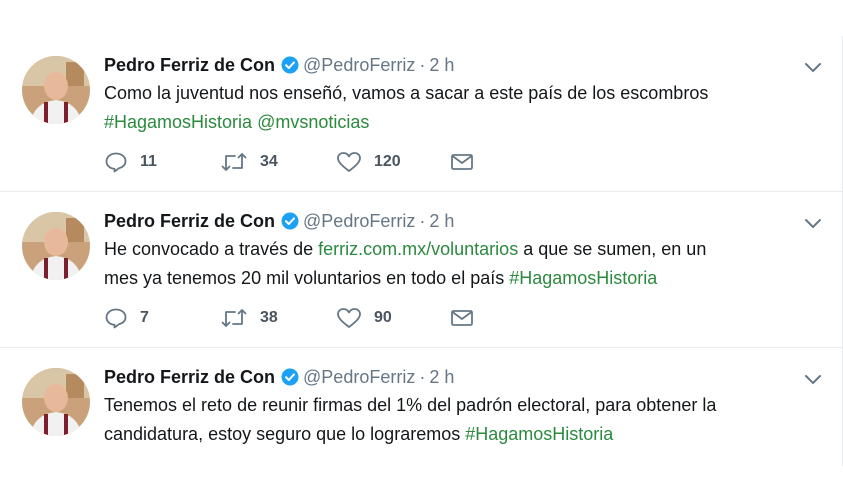 The width and height of the screenshot is (843, 504). I want to click on retweet-button: 38, so click(249, 318).